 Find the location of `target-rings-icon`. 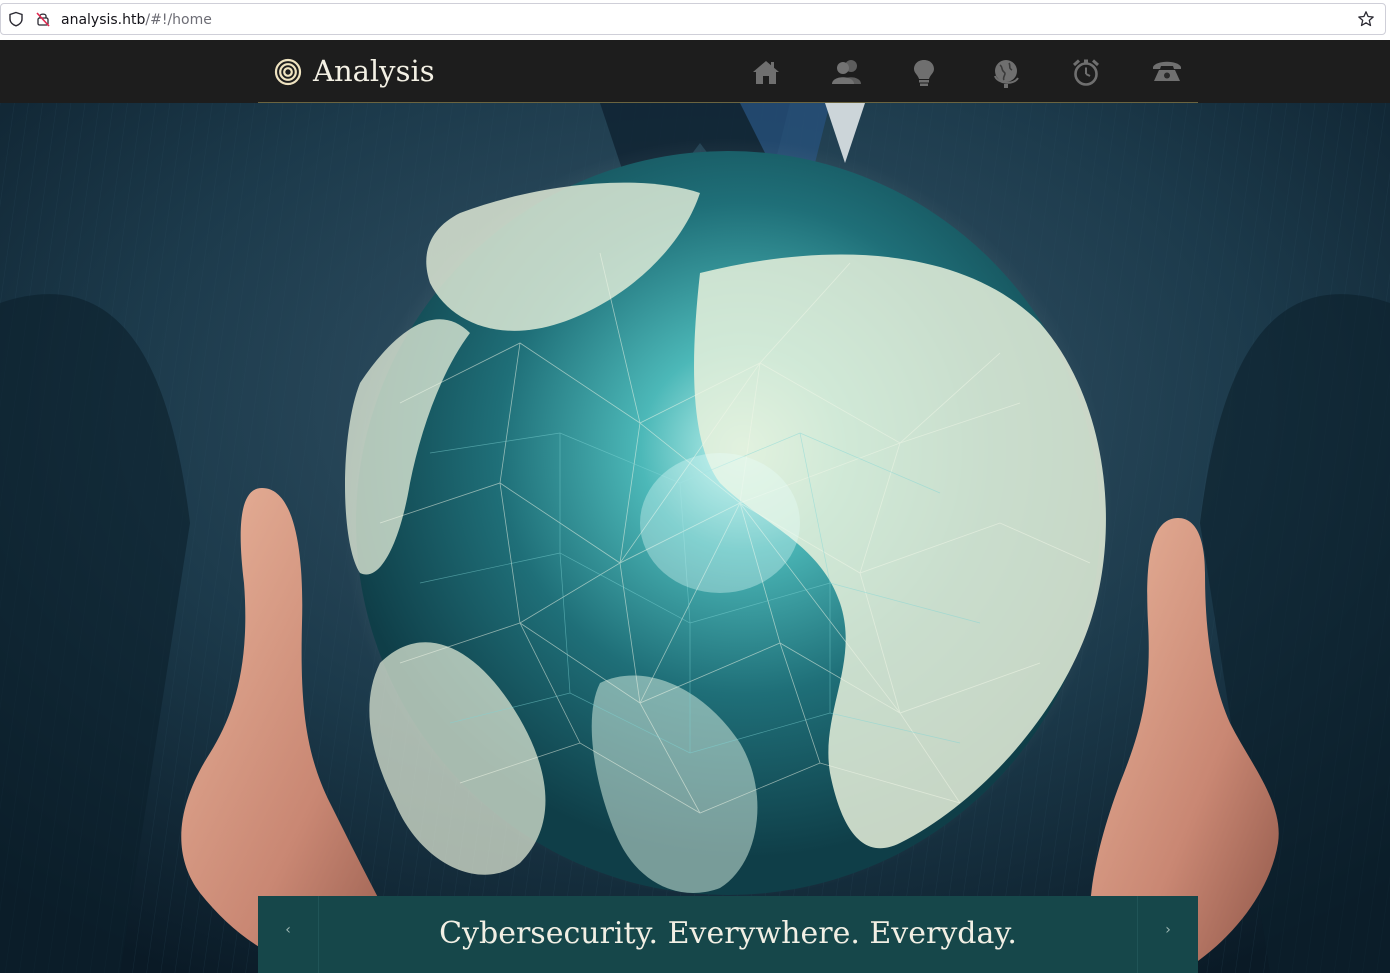

target-rings-icon is located at coordinates (288, 72).